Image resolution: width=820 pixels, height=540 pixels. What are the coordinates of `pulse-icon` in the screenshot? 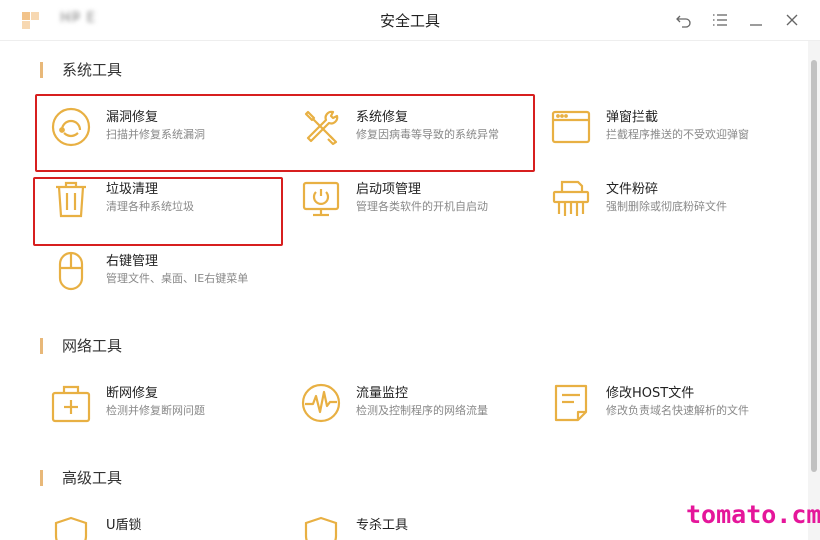 It's located at (321, 403).